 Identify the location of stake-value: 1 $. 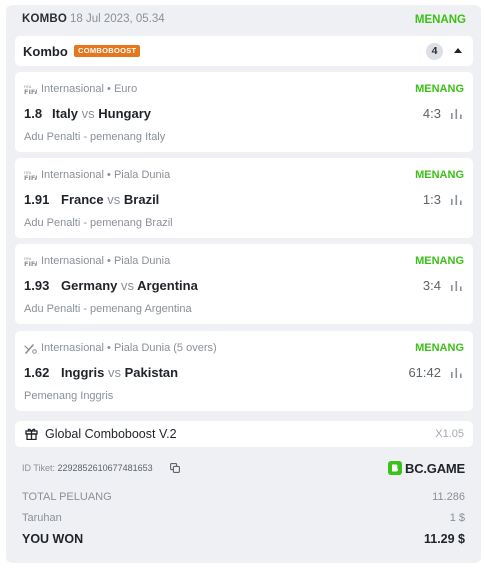
(457, 518).